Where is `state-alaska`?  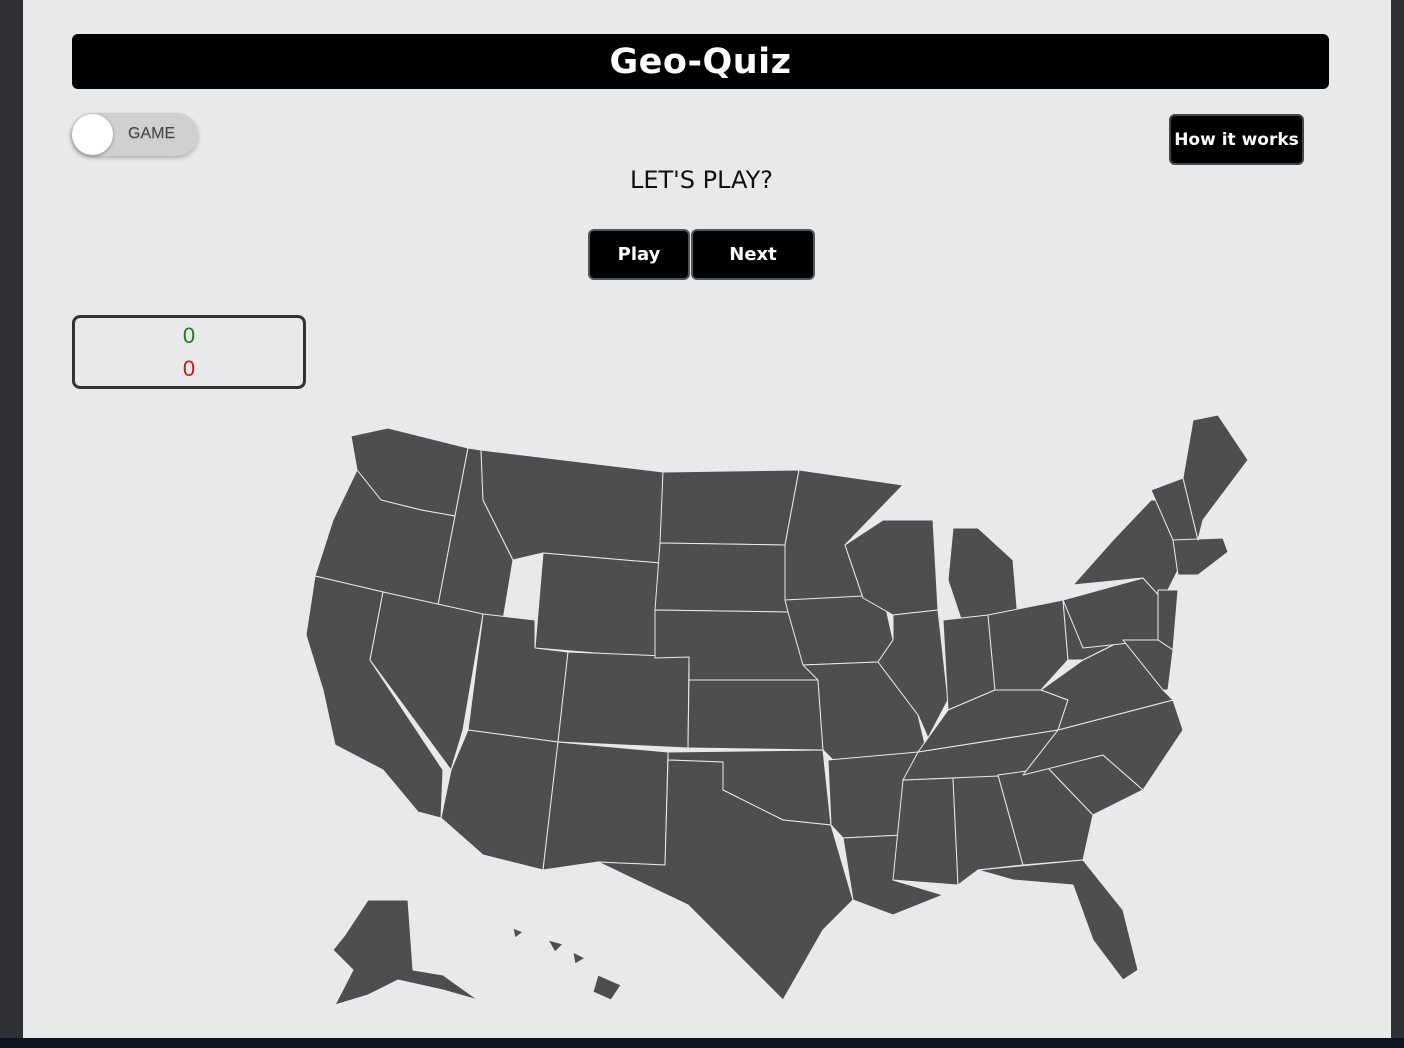
state-alaska is located at coordinates (405, 952).